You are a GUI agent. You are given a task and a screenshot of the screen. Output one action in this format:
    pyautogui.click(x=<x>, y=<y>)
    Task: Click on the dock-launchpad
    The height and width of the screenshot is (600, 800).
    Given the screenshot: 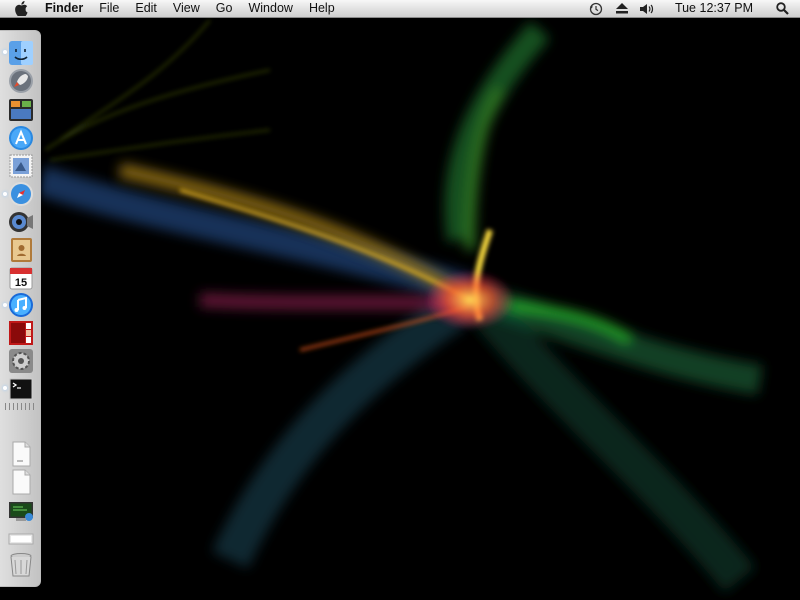 What is the action you would take?
    pyautogui.click(x=21, y=81)
    